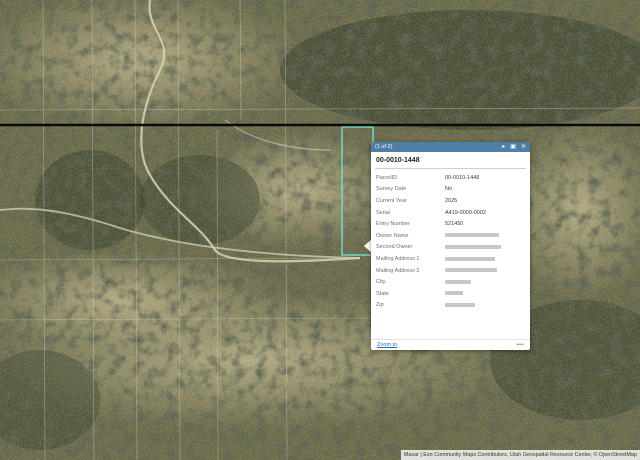 The image size is (640, 460). I want to click on attribute-row: Survey Date No, so click(450, 190).